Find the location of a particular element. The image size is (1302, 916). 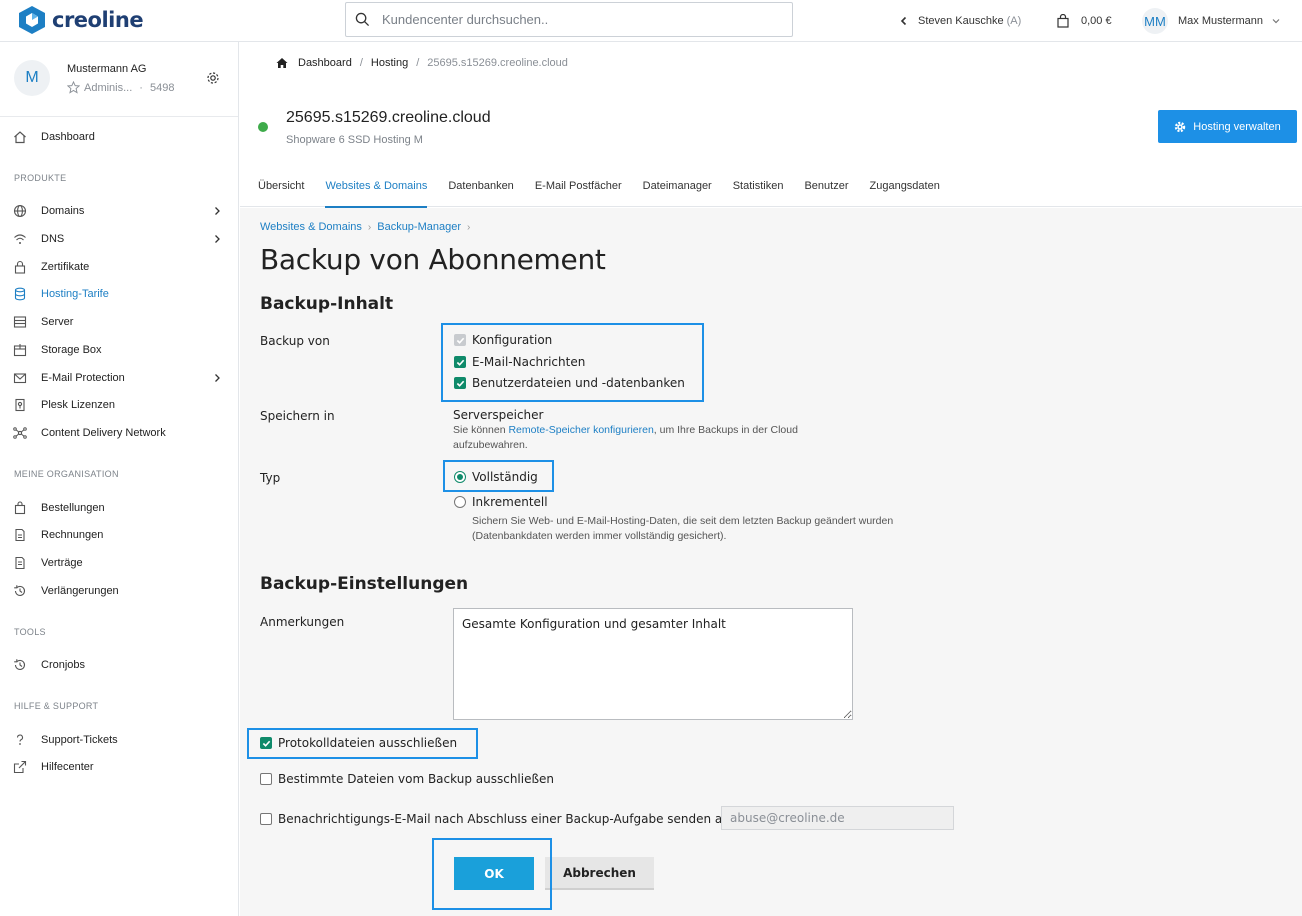

impersonation-back: Steven Kauschke (A) is located at coordinates (959, 21).